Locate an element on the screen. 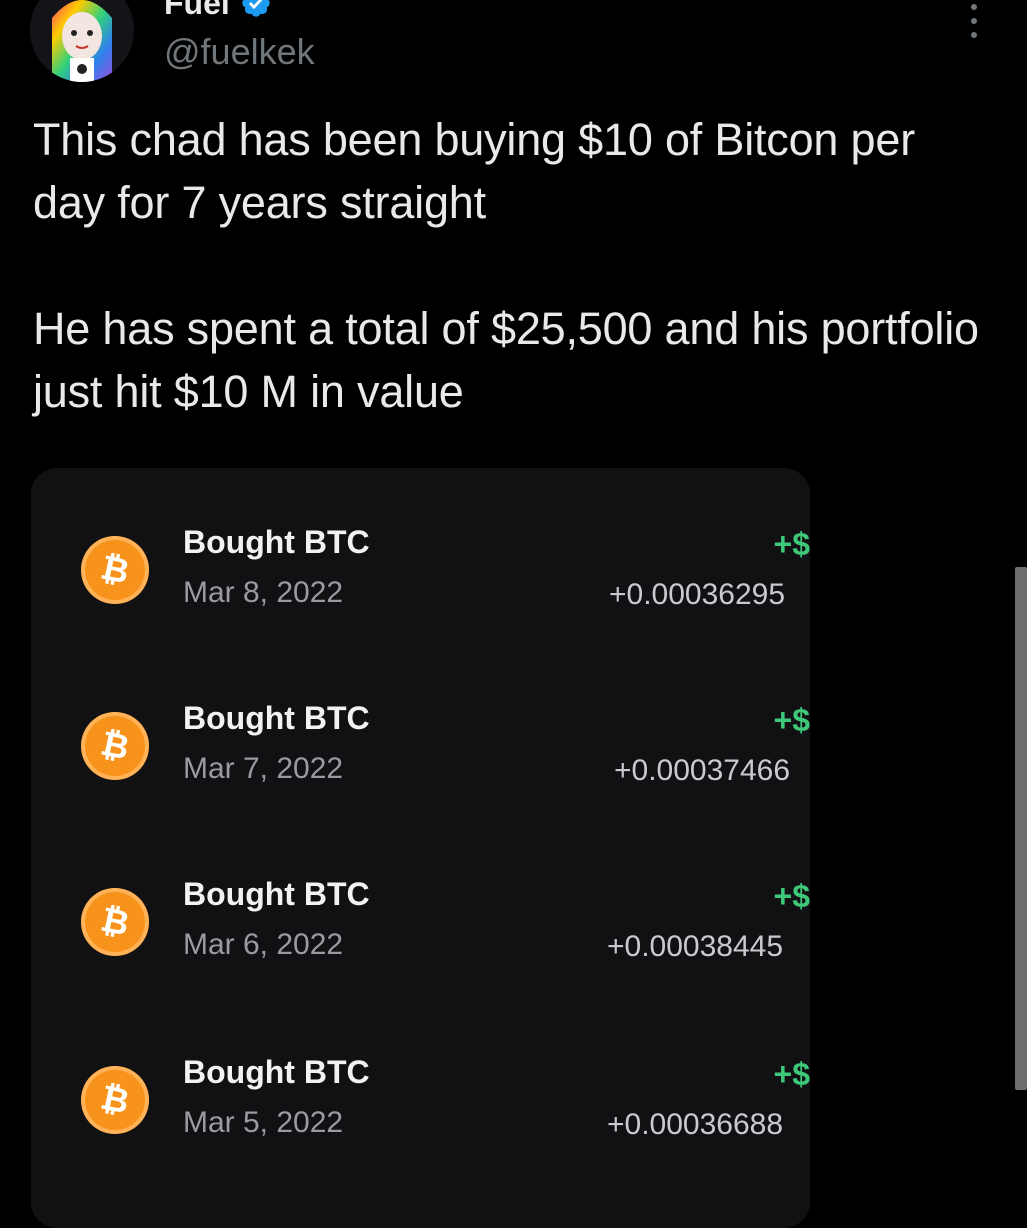 This screenshot has height=1228, width=1027. author-name-row: Fuel is located at coordinates (218, 10).